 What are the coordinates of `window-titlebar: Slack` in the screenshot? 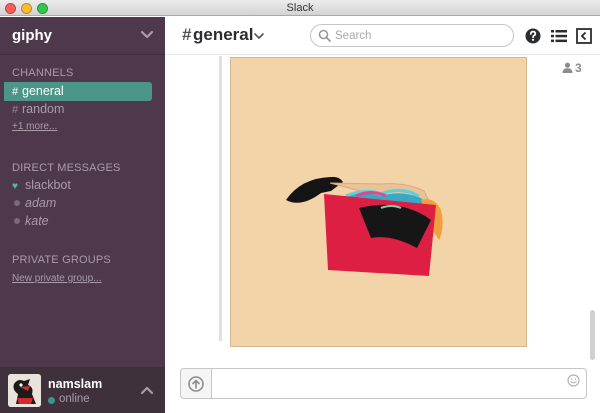 It's located at (300, 8).